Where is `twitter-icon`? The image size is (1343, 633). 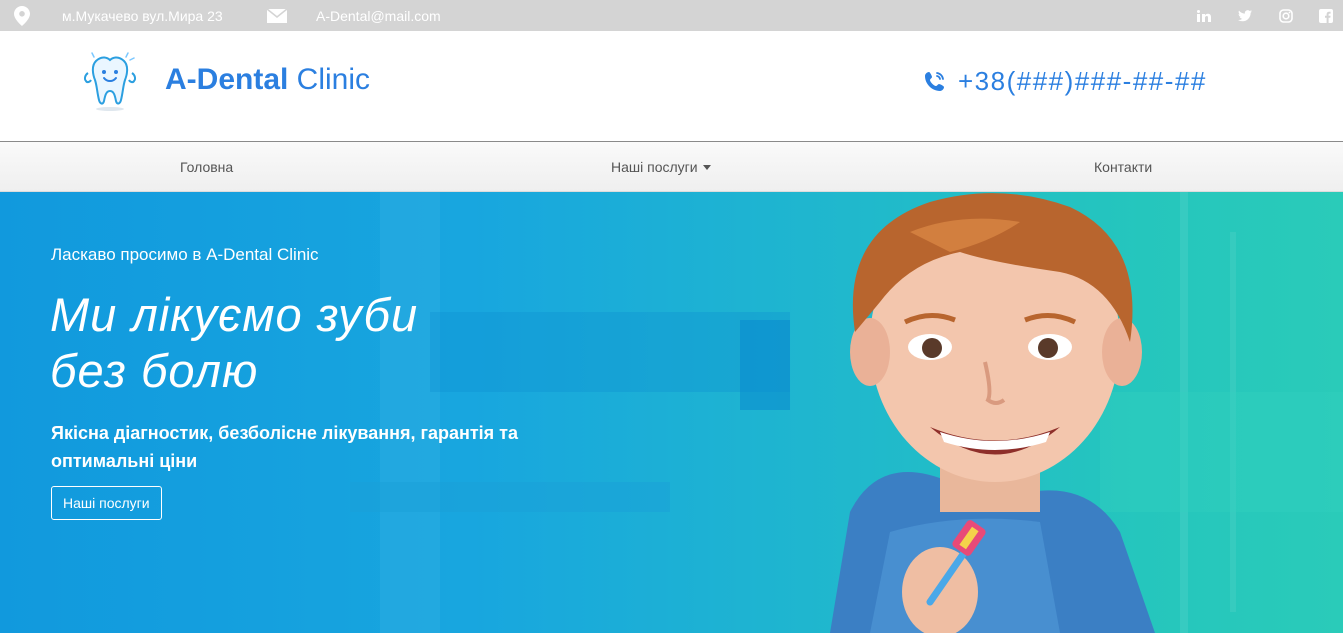 twitter-icon is located at coordinates (1245, 16).